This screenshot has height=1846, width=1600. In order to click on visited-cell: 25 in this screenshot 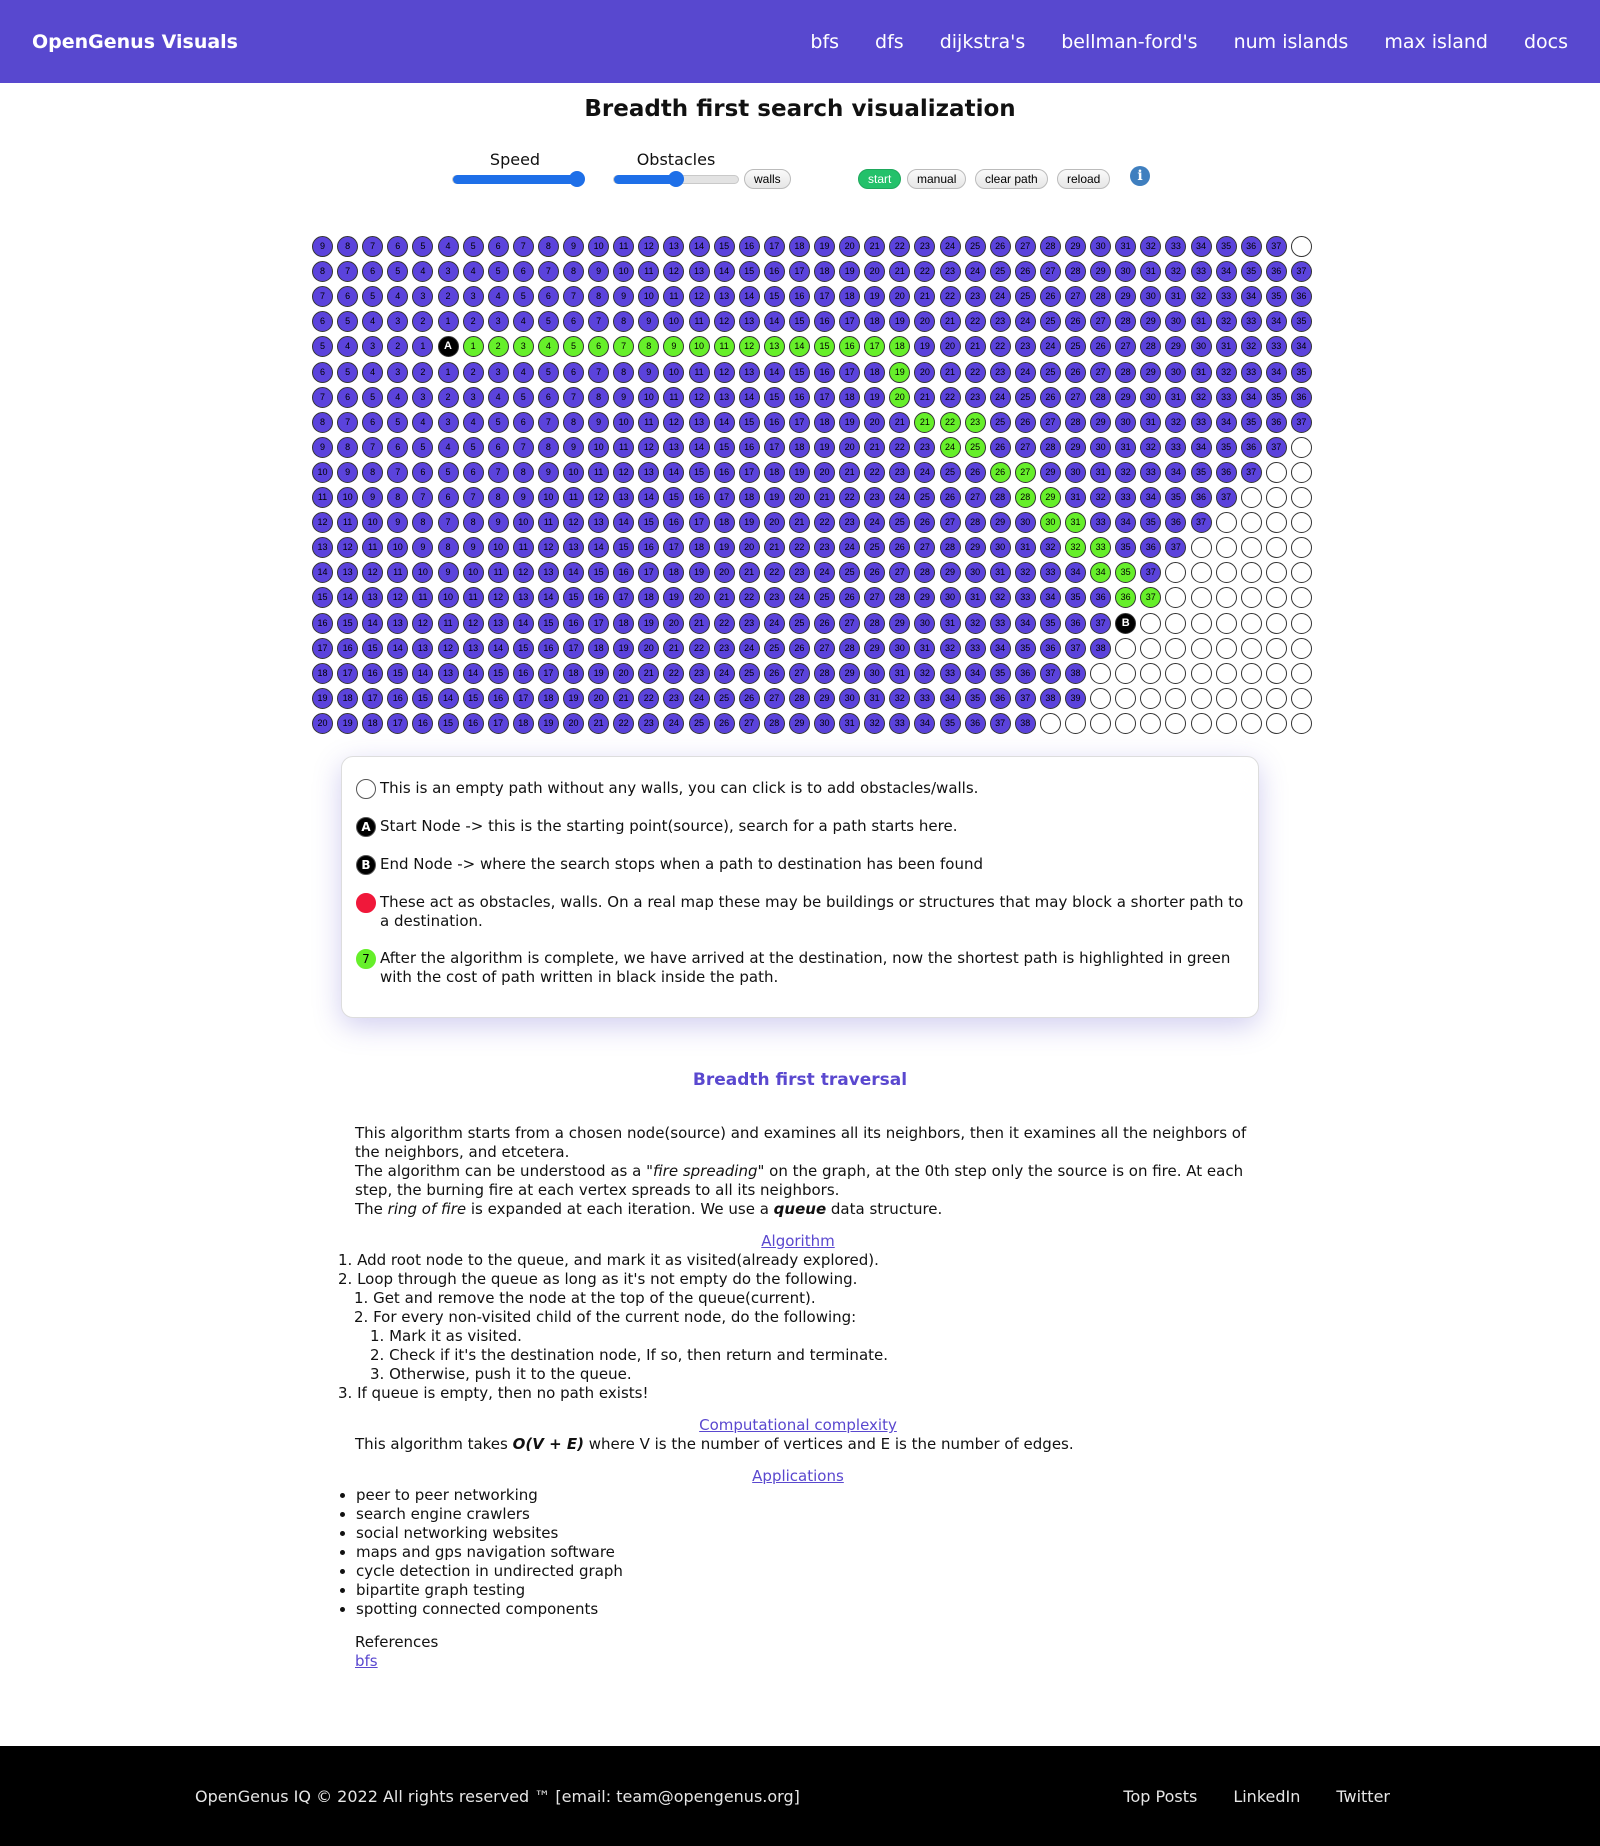, I will do `click(724, 698)`.